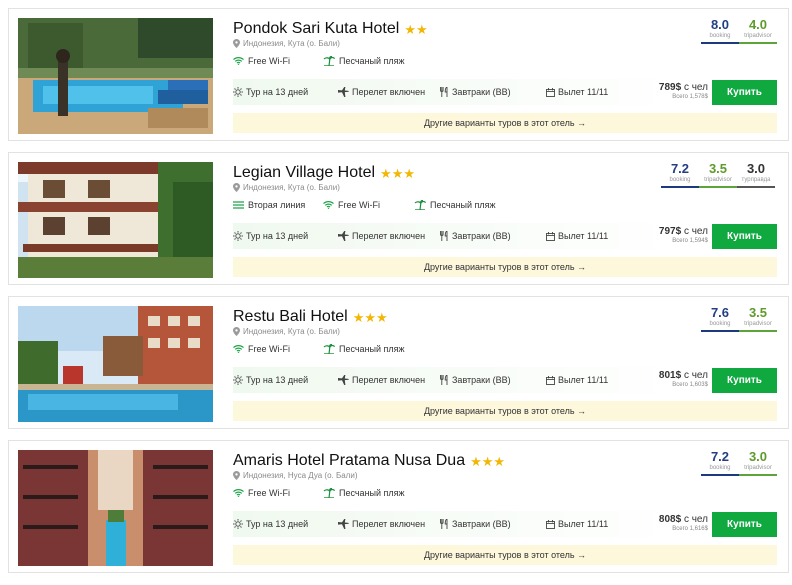 Image resolution: width=792 pixels, height=585 pixels. Describe the element at coordinates (270, 236) in the screenshot. I see `tour-duration: Тур на 13 дней` at that location.